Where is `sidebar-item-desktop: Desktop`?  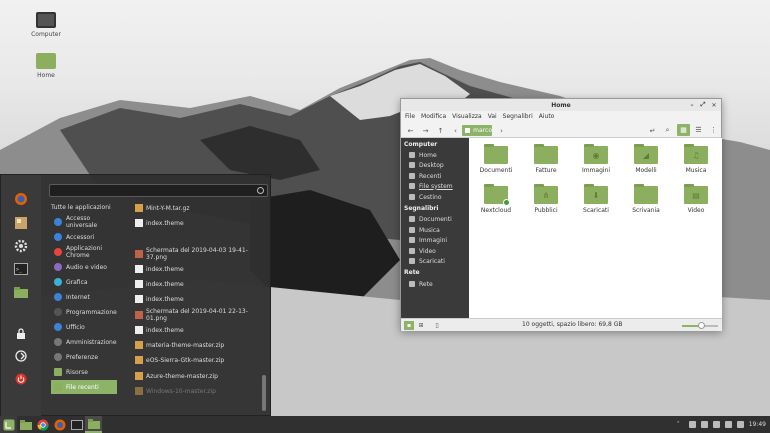
sidebar-item-desktop: Desktop is located at coordinates (439, 165).